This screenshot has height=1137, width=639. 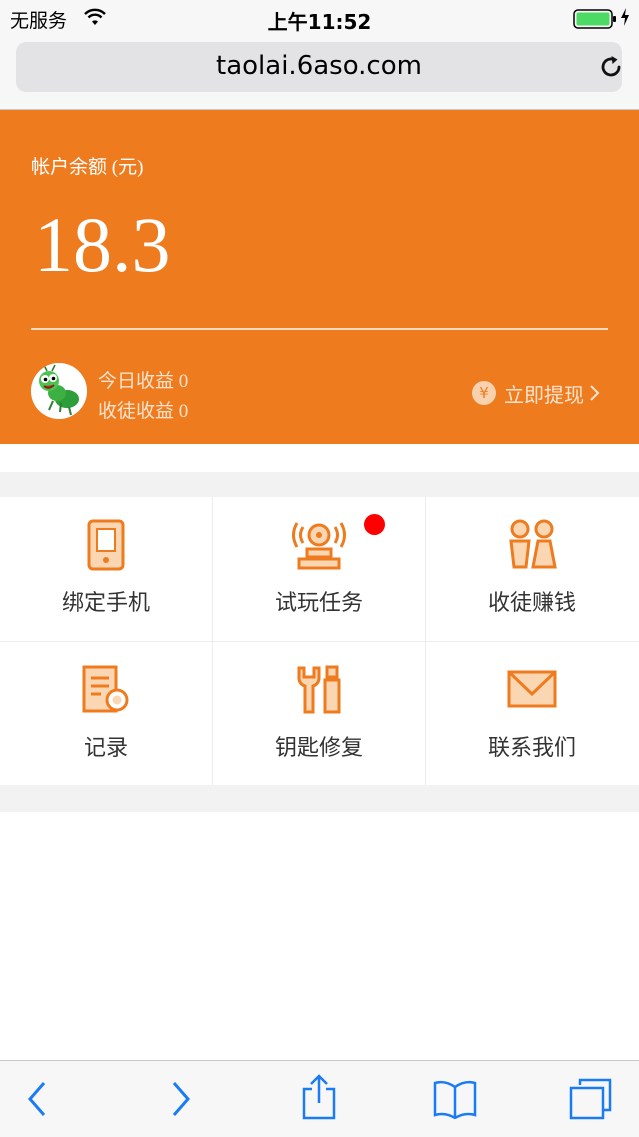 I want to click on reload-icon, so click(x=611, y=67).